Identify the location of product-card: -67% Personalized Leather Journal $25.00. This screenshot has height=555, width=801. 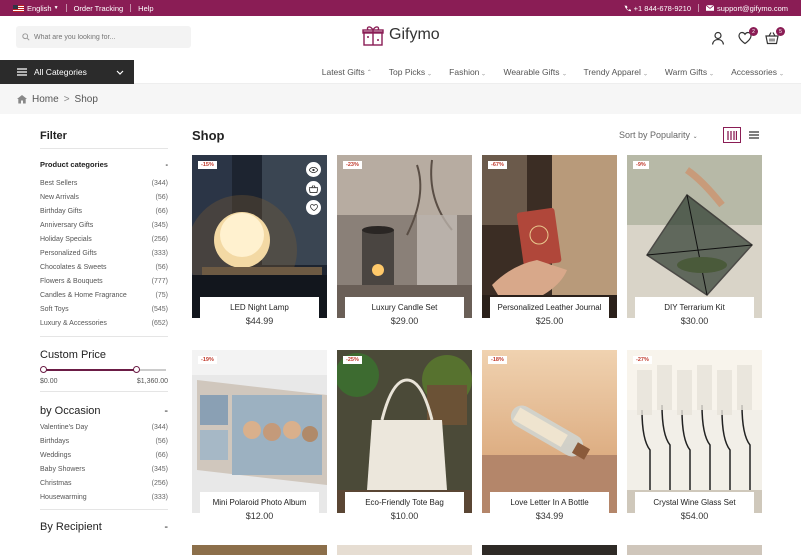
(549, 246).